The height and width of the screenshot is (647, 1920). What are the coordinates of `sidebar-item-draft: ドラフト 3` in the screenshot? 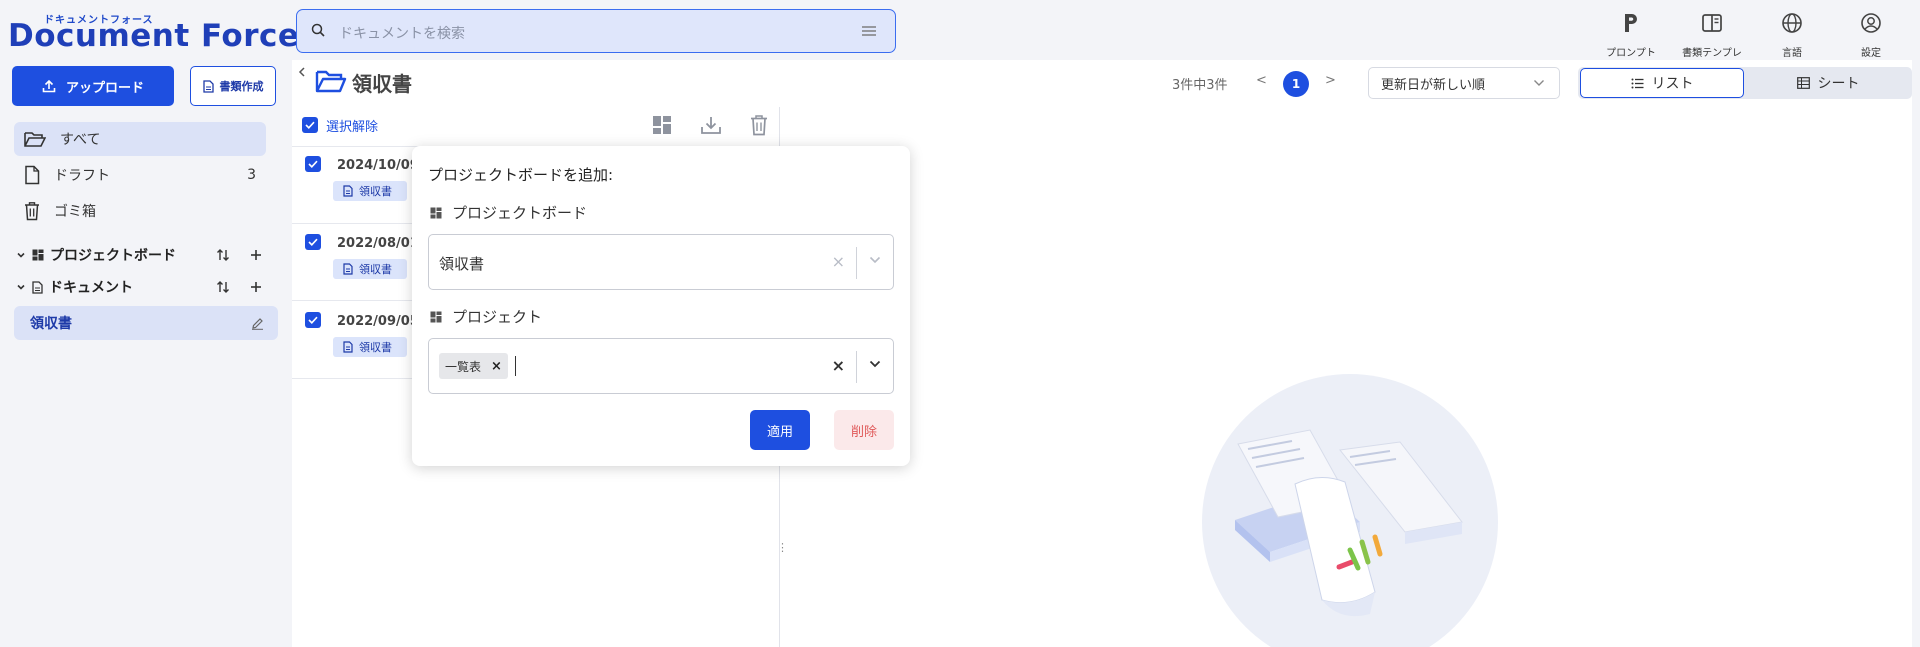 It's located at (140, 175).